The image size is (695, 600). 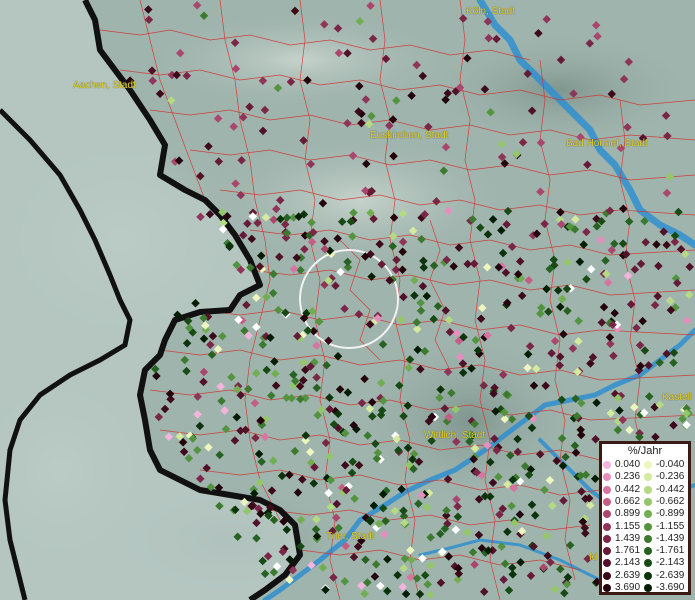 What do you see at coordinates (628, 526) in the screenshot?
I see `legend-value: 1.155` at bounding box center [628, 526].